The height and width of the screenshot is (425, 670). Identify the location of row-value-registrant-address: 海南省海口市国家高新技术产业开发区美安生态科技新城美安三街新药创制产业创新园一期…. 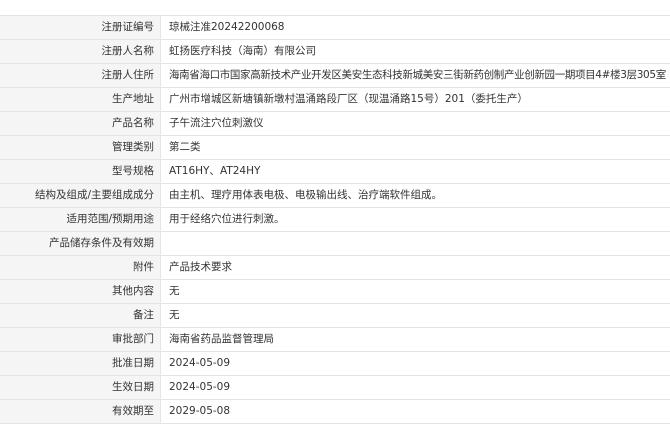
(415, 75).